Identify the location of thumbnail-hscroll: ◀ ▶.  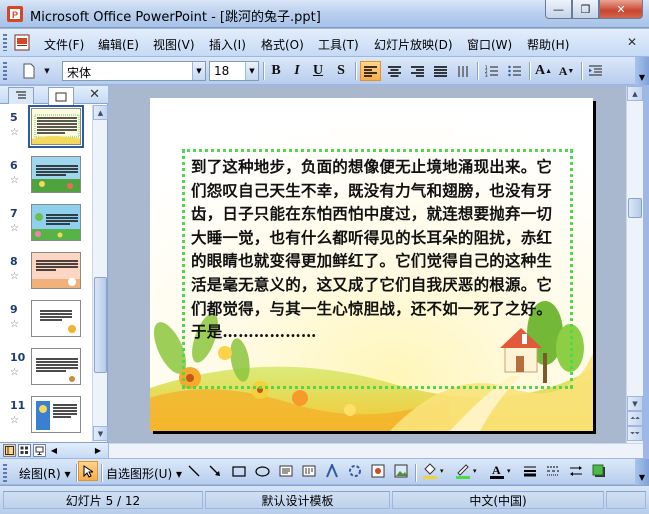
(77, 450).